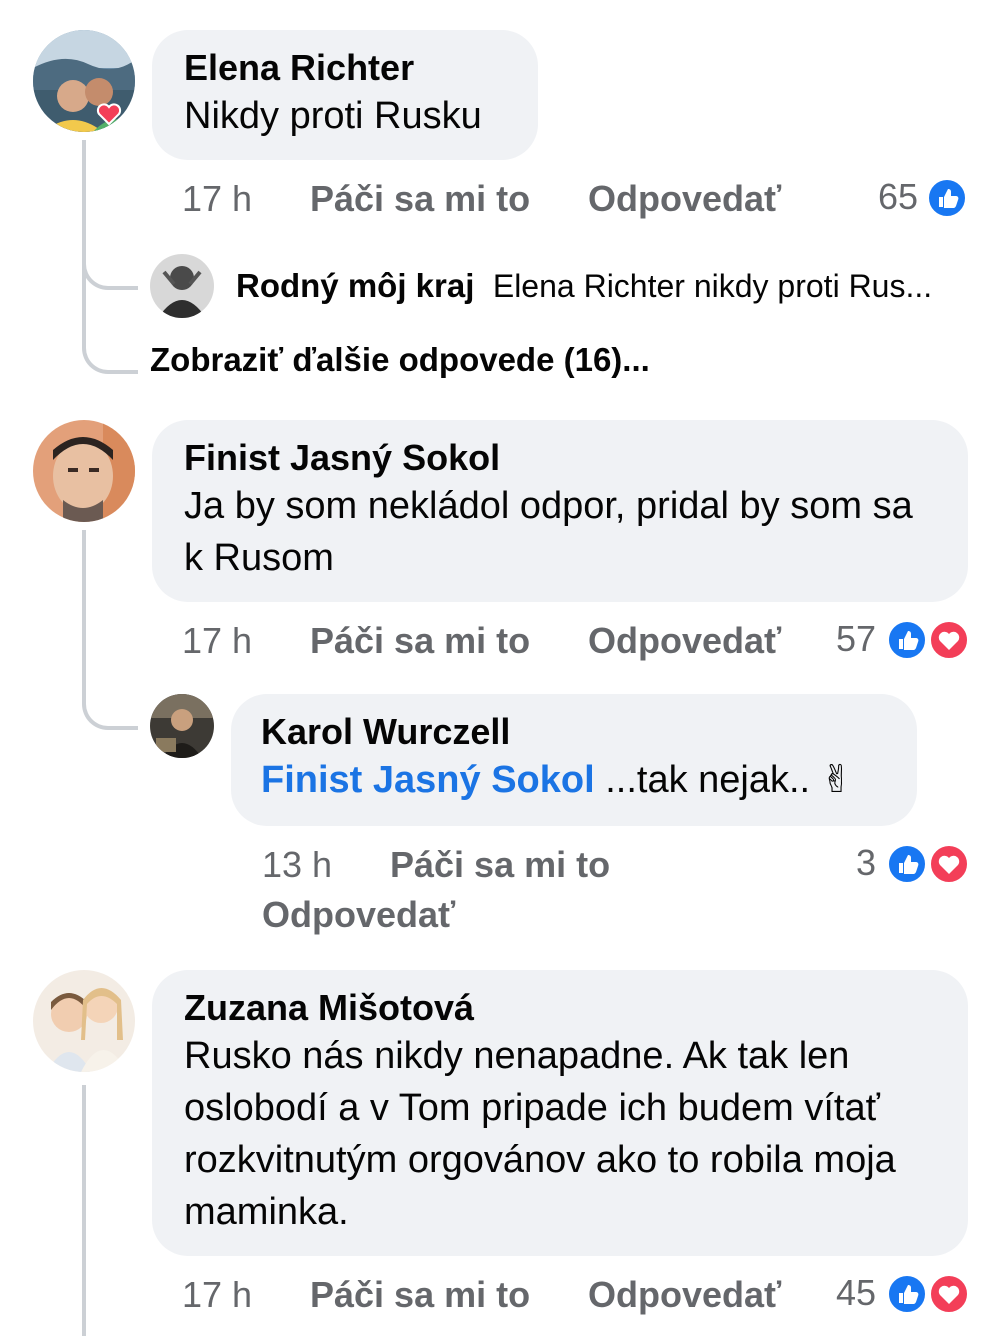  I want to click on commenter-name: Finist Jasný Sokol, so click(560, 458).